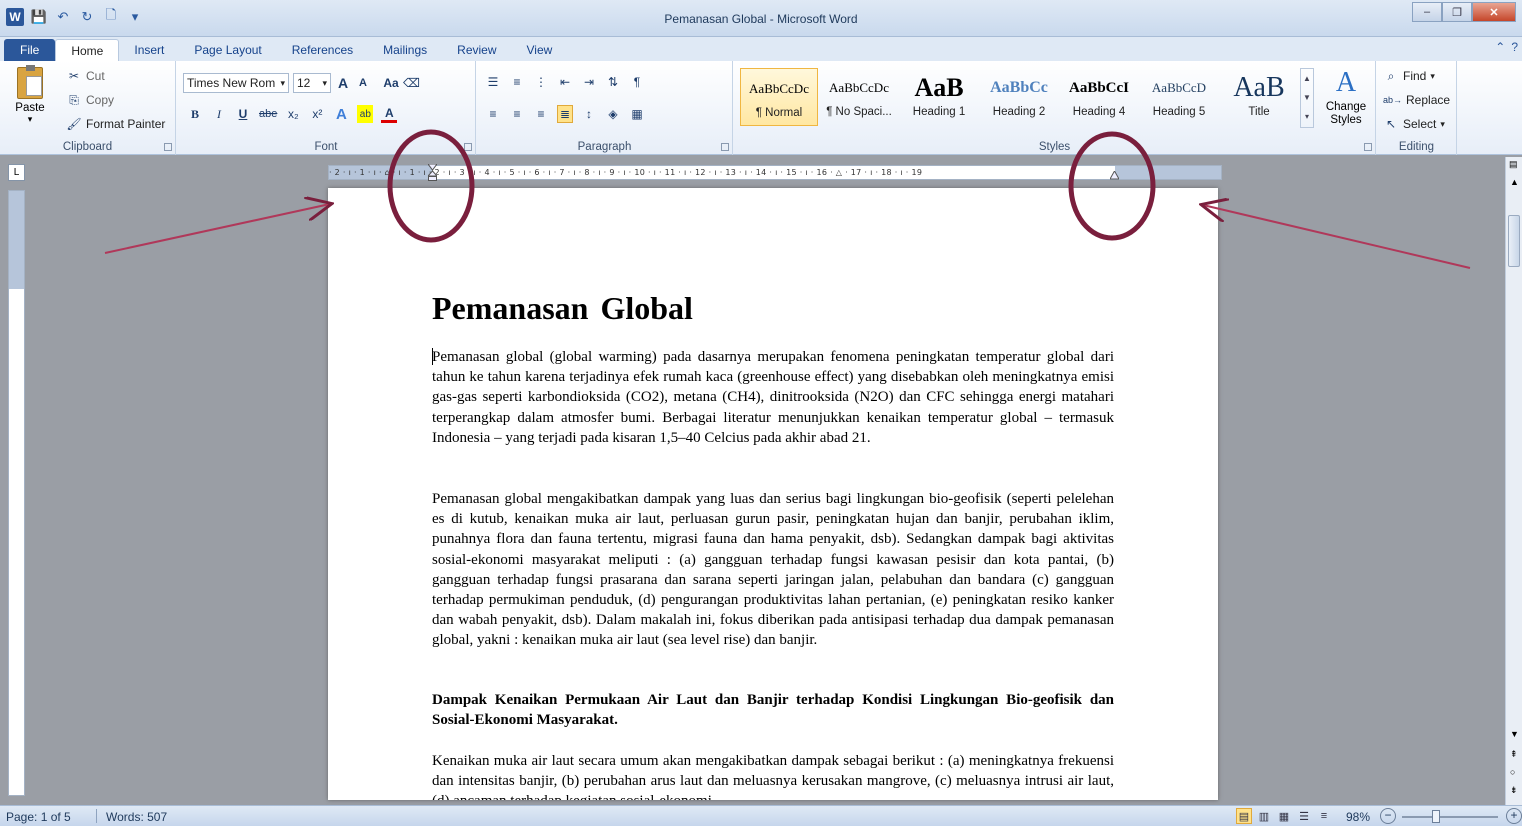  Describe the element at coordinates (779, 88) in the screenshot. I see `style-normal-sample: AaBbCcDc` at that location.